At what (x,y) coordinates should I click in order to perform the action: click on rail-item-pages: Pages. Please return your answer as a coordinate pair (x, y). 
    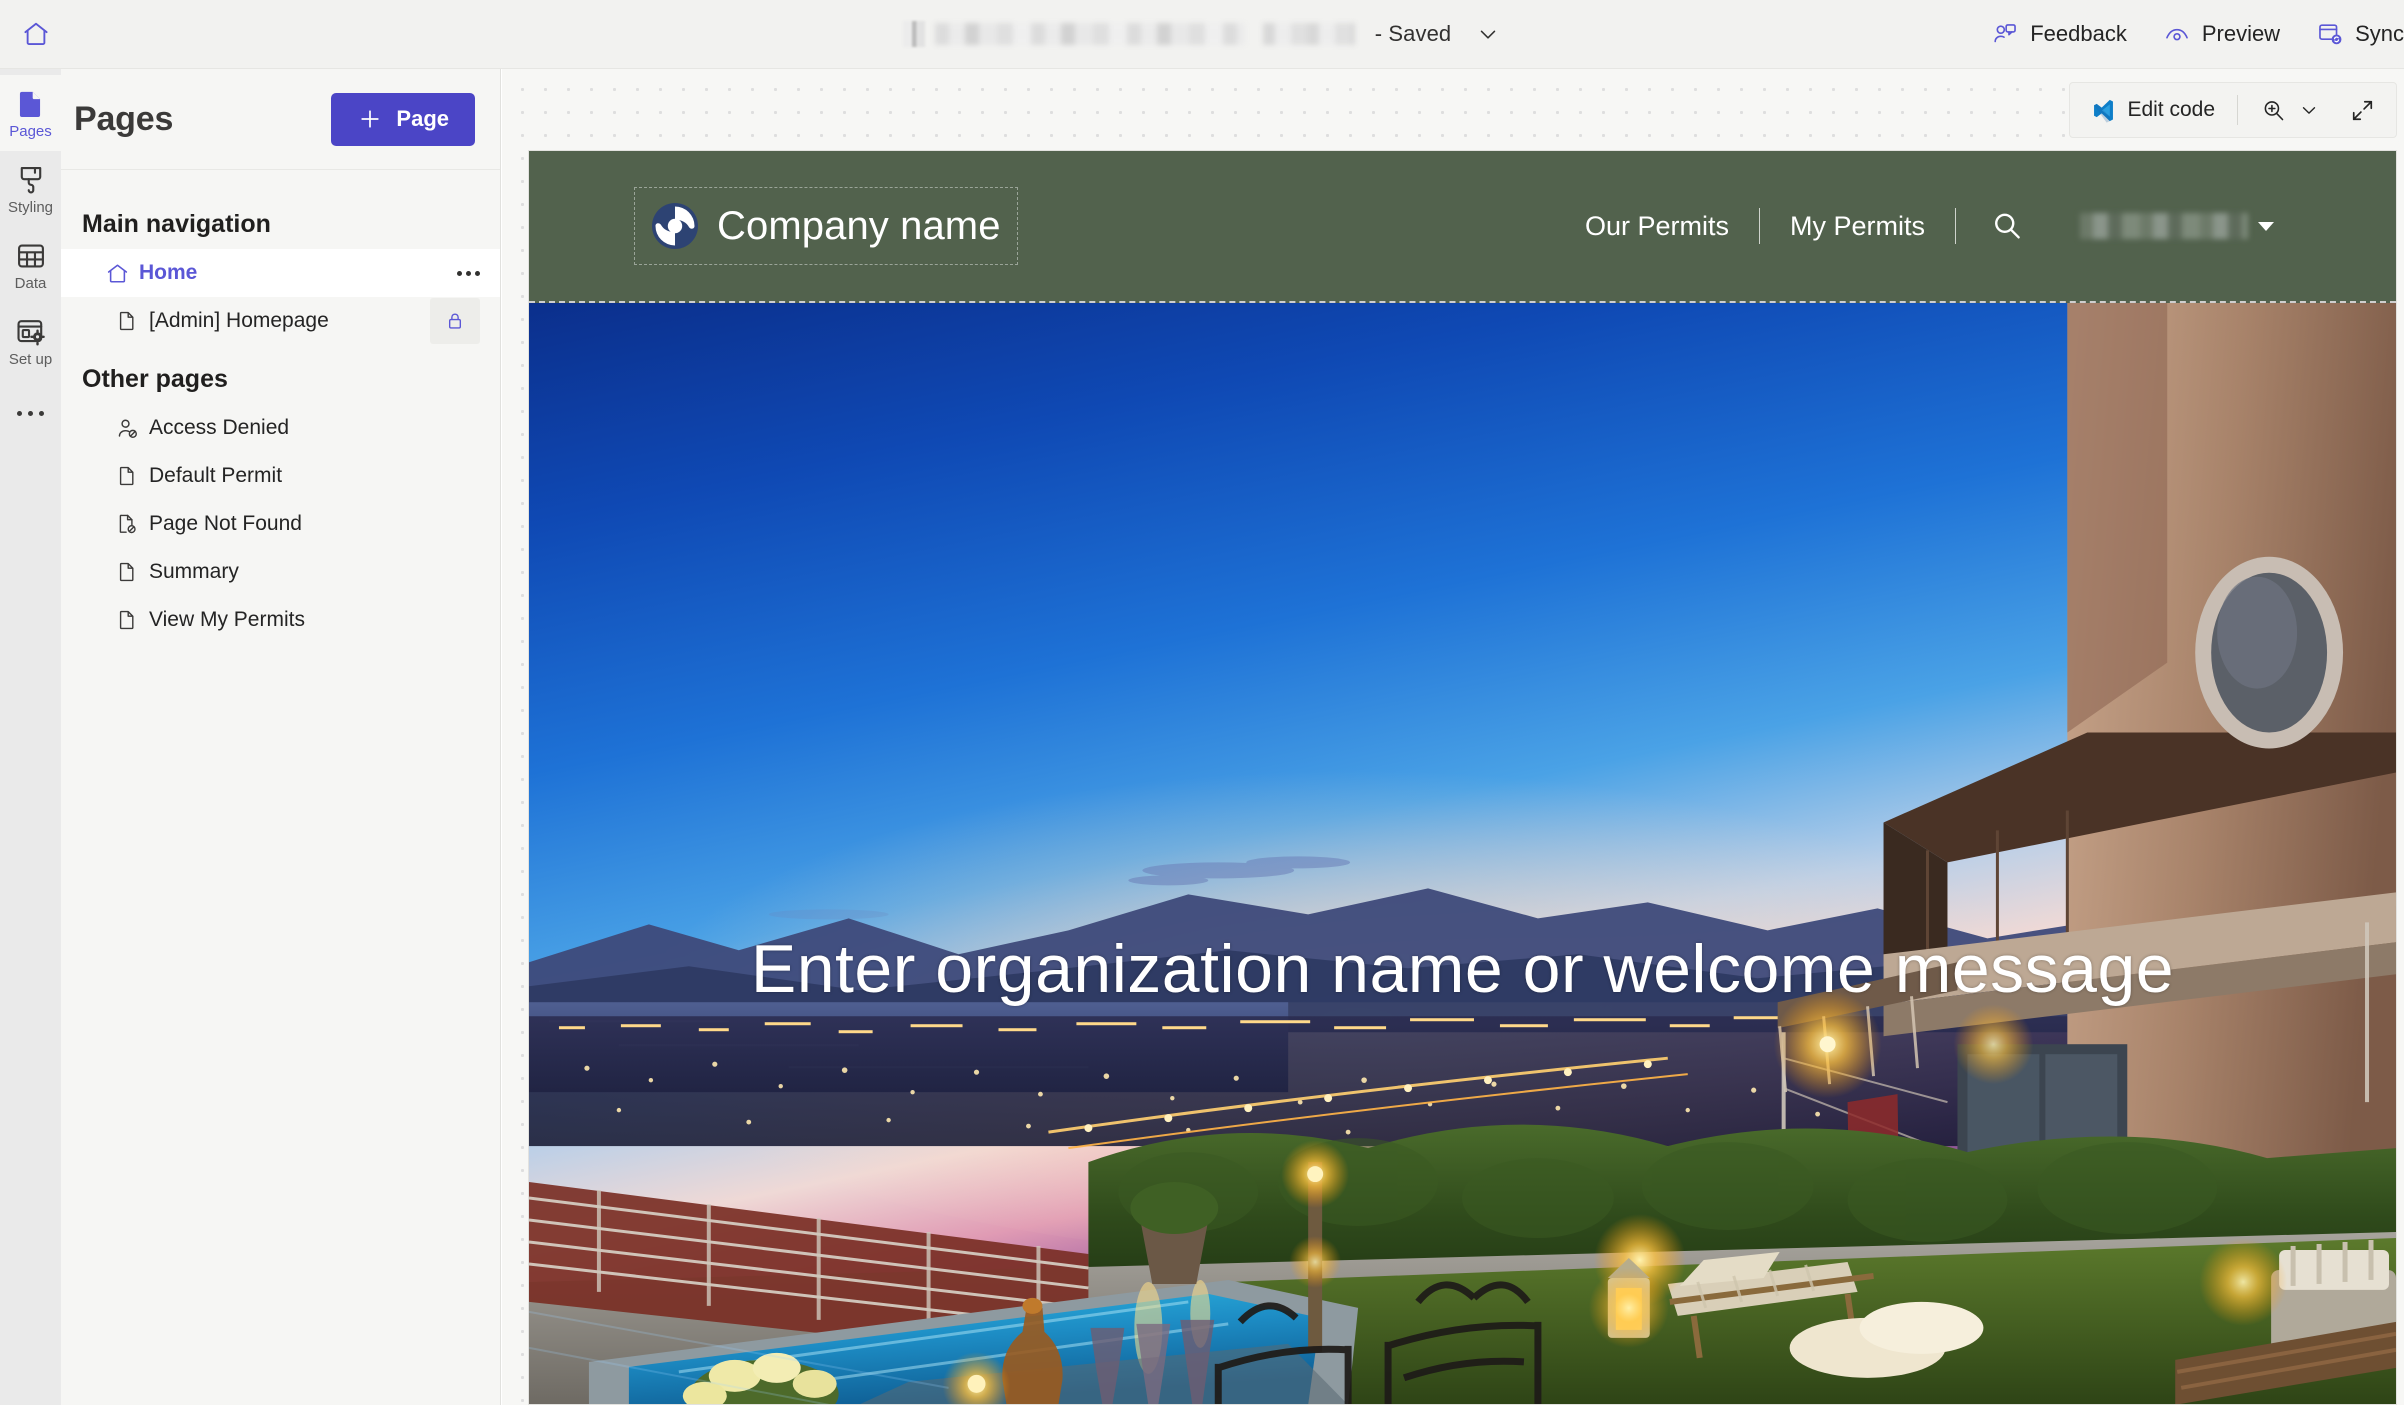
    Looking at the image, I should click on (30, 113).